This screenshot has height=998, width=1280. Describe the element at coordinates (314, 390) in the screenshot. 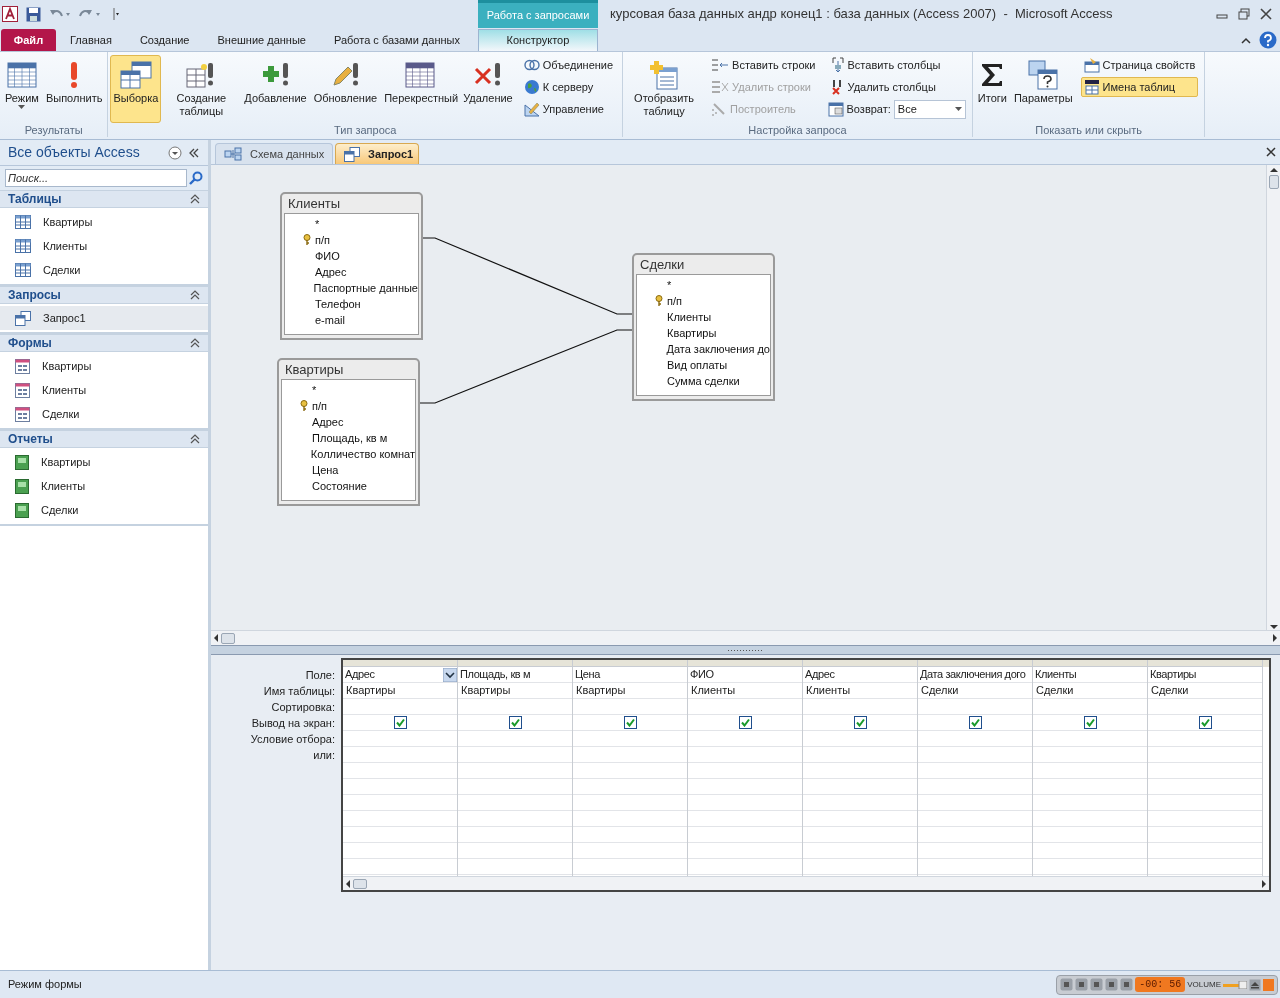

I see `field-name: *` at that location.